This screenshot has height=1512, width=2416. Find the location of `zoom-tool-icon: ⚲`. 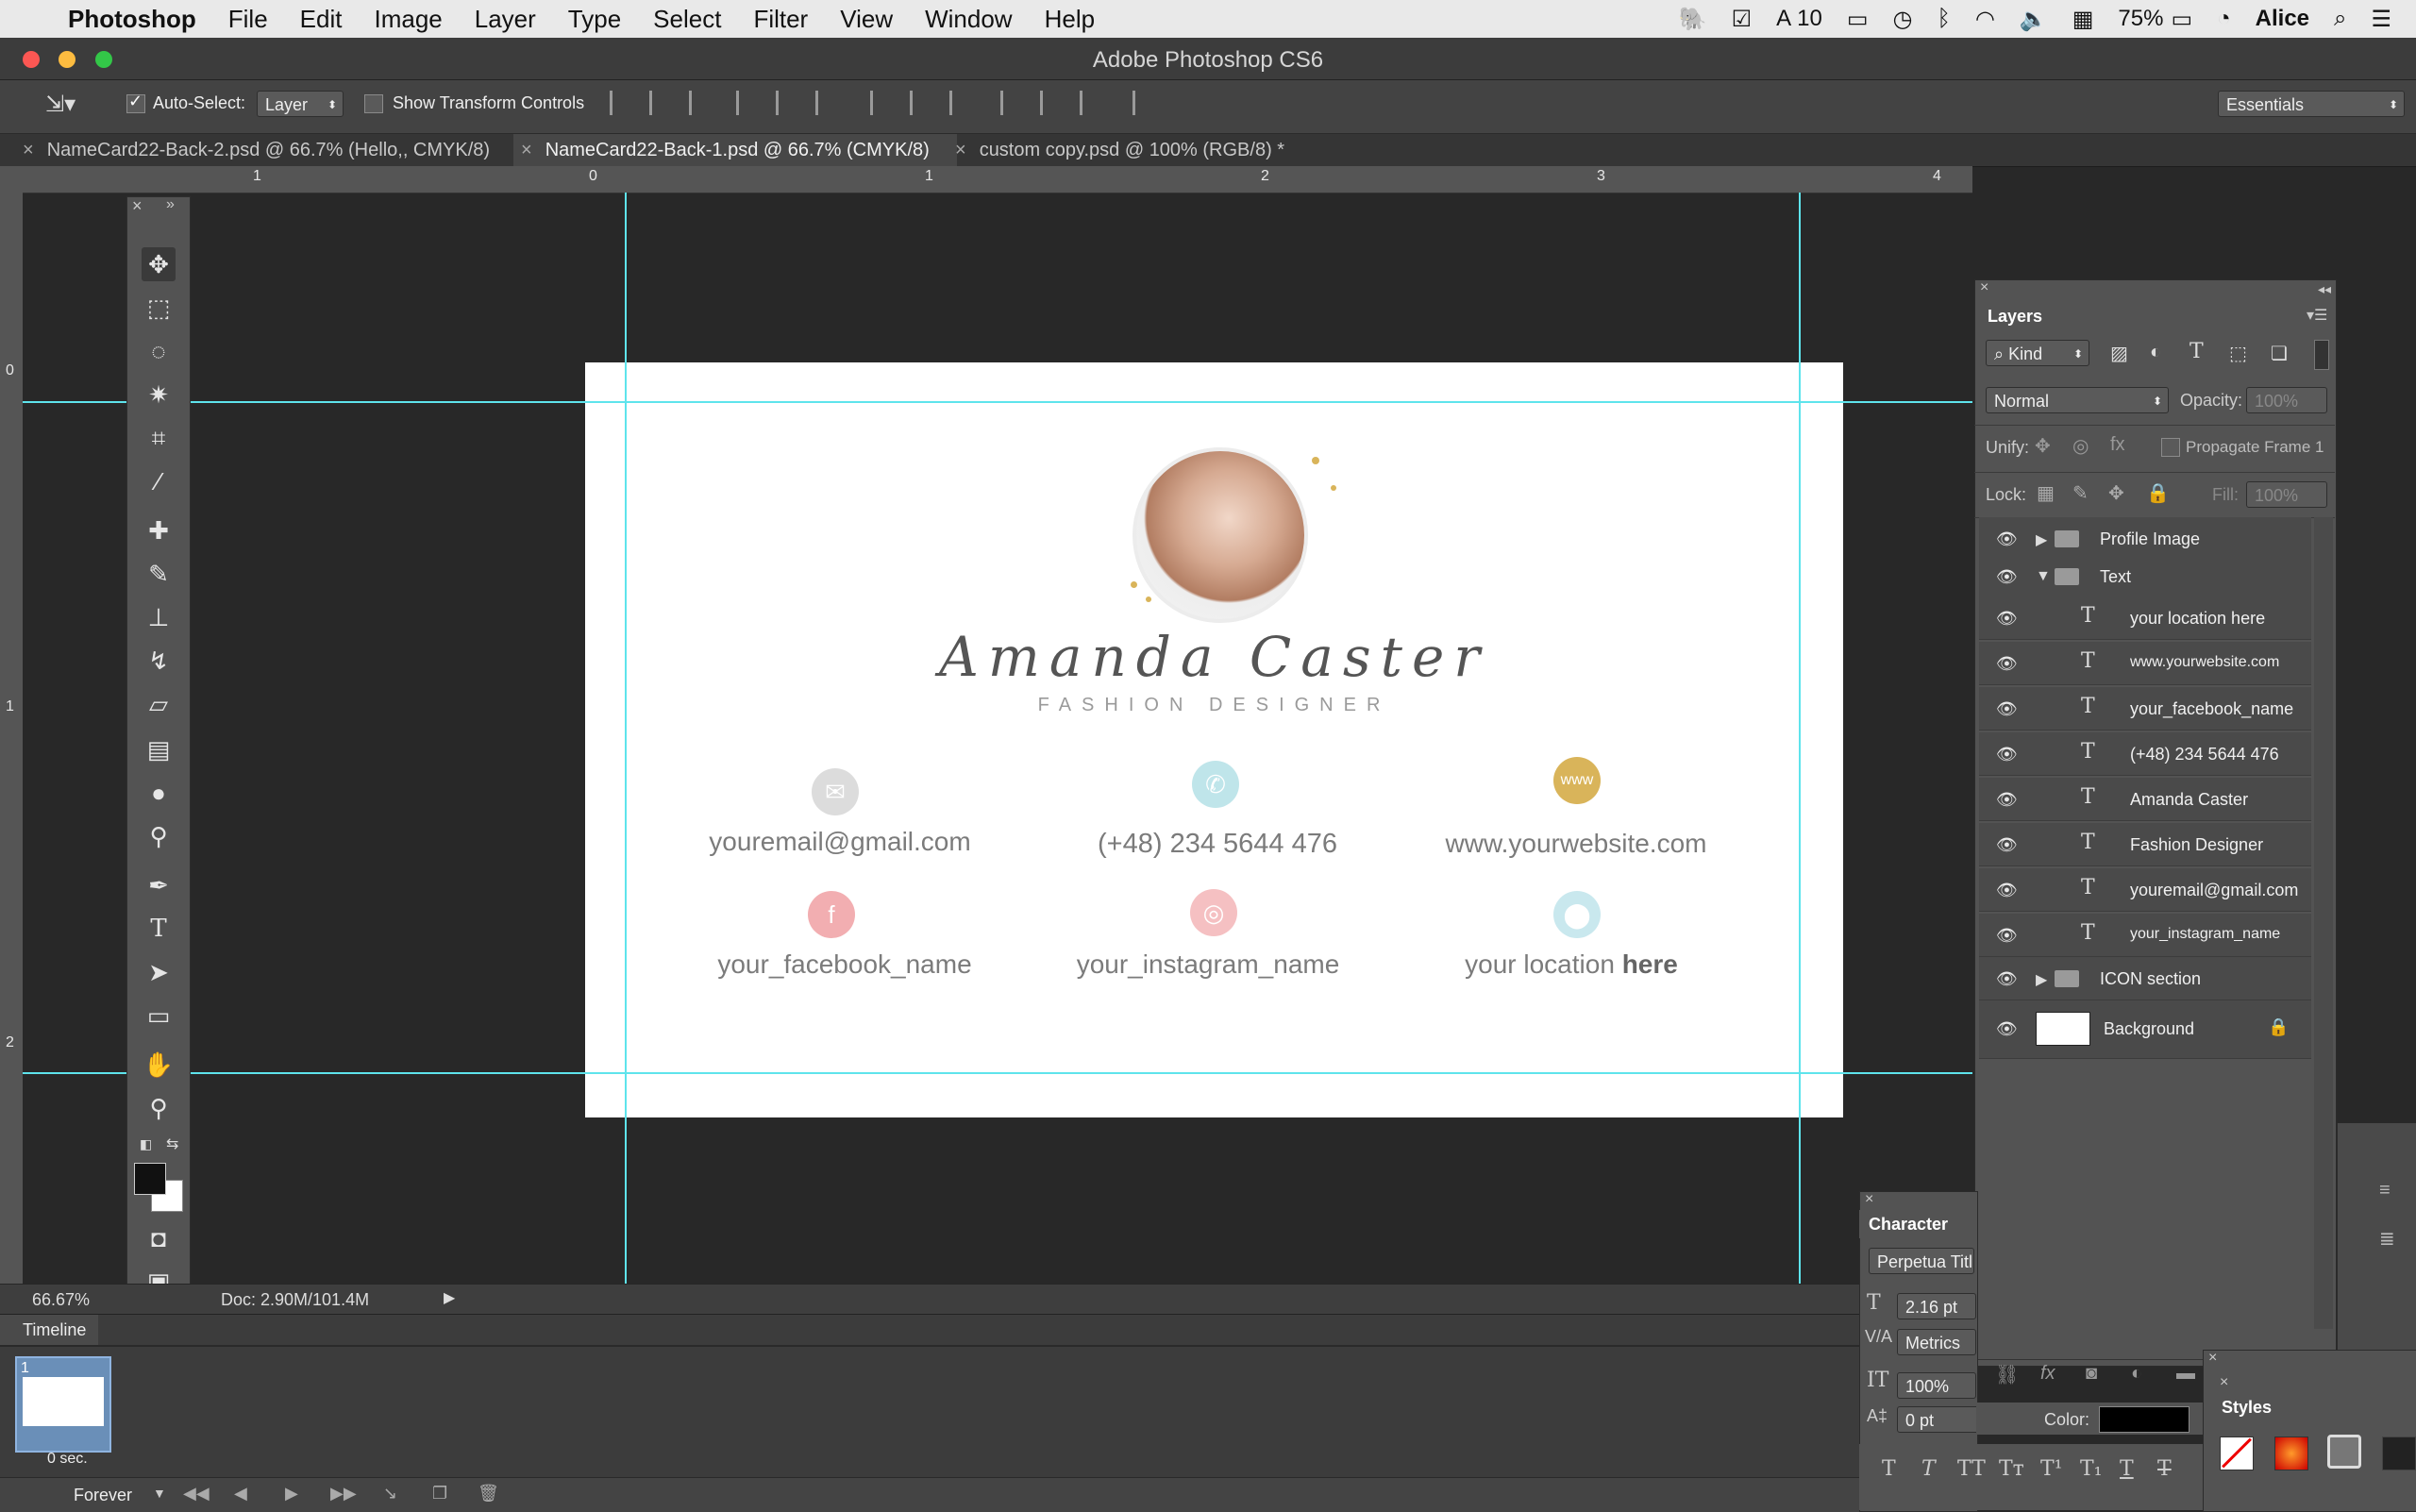

zoom-tool-icon: ⚲ is located at coordinates (159, 1108).